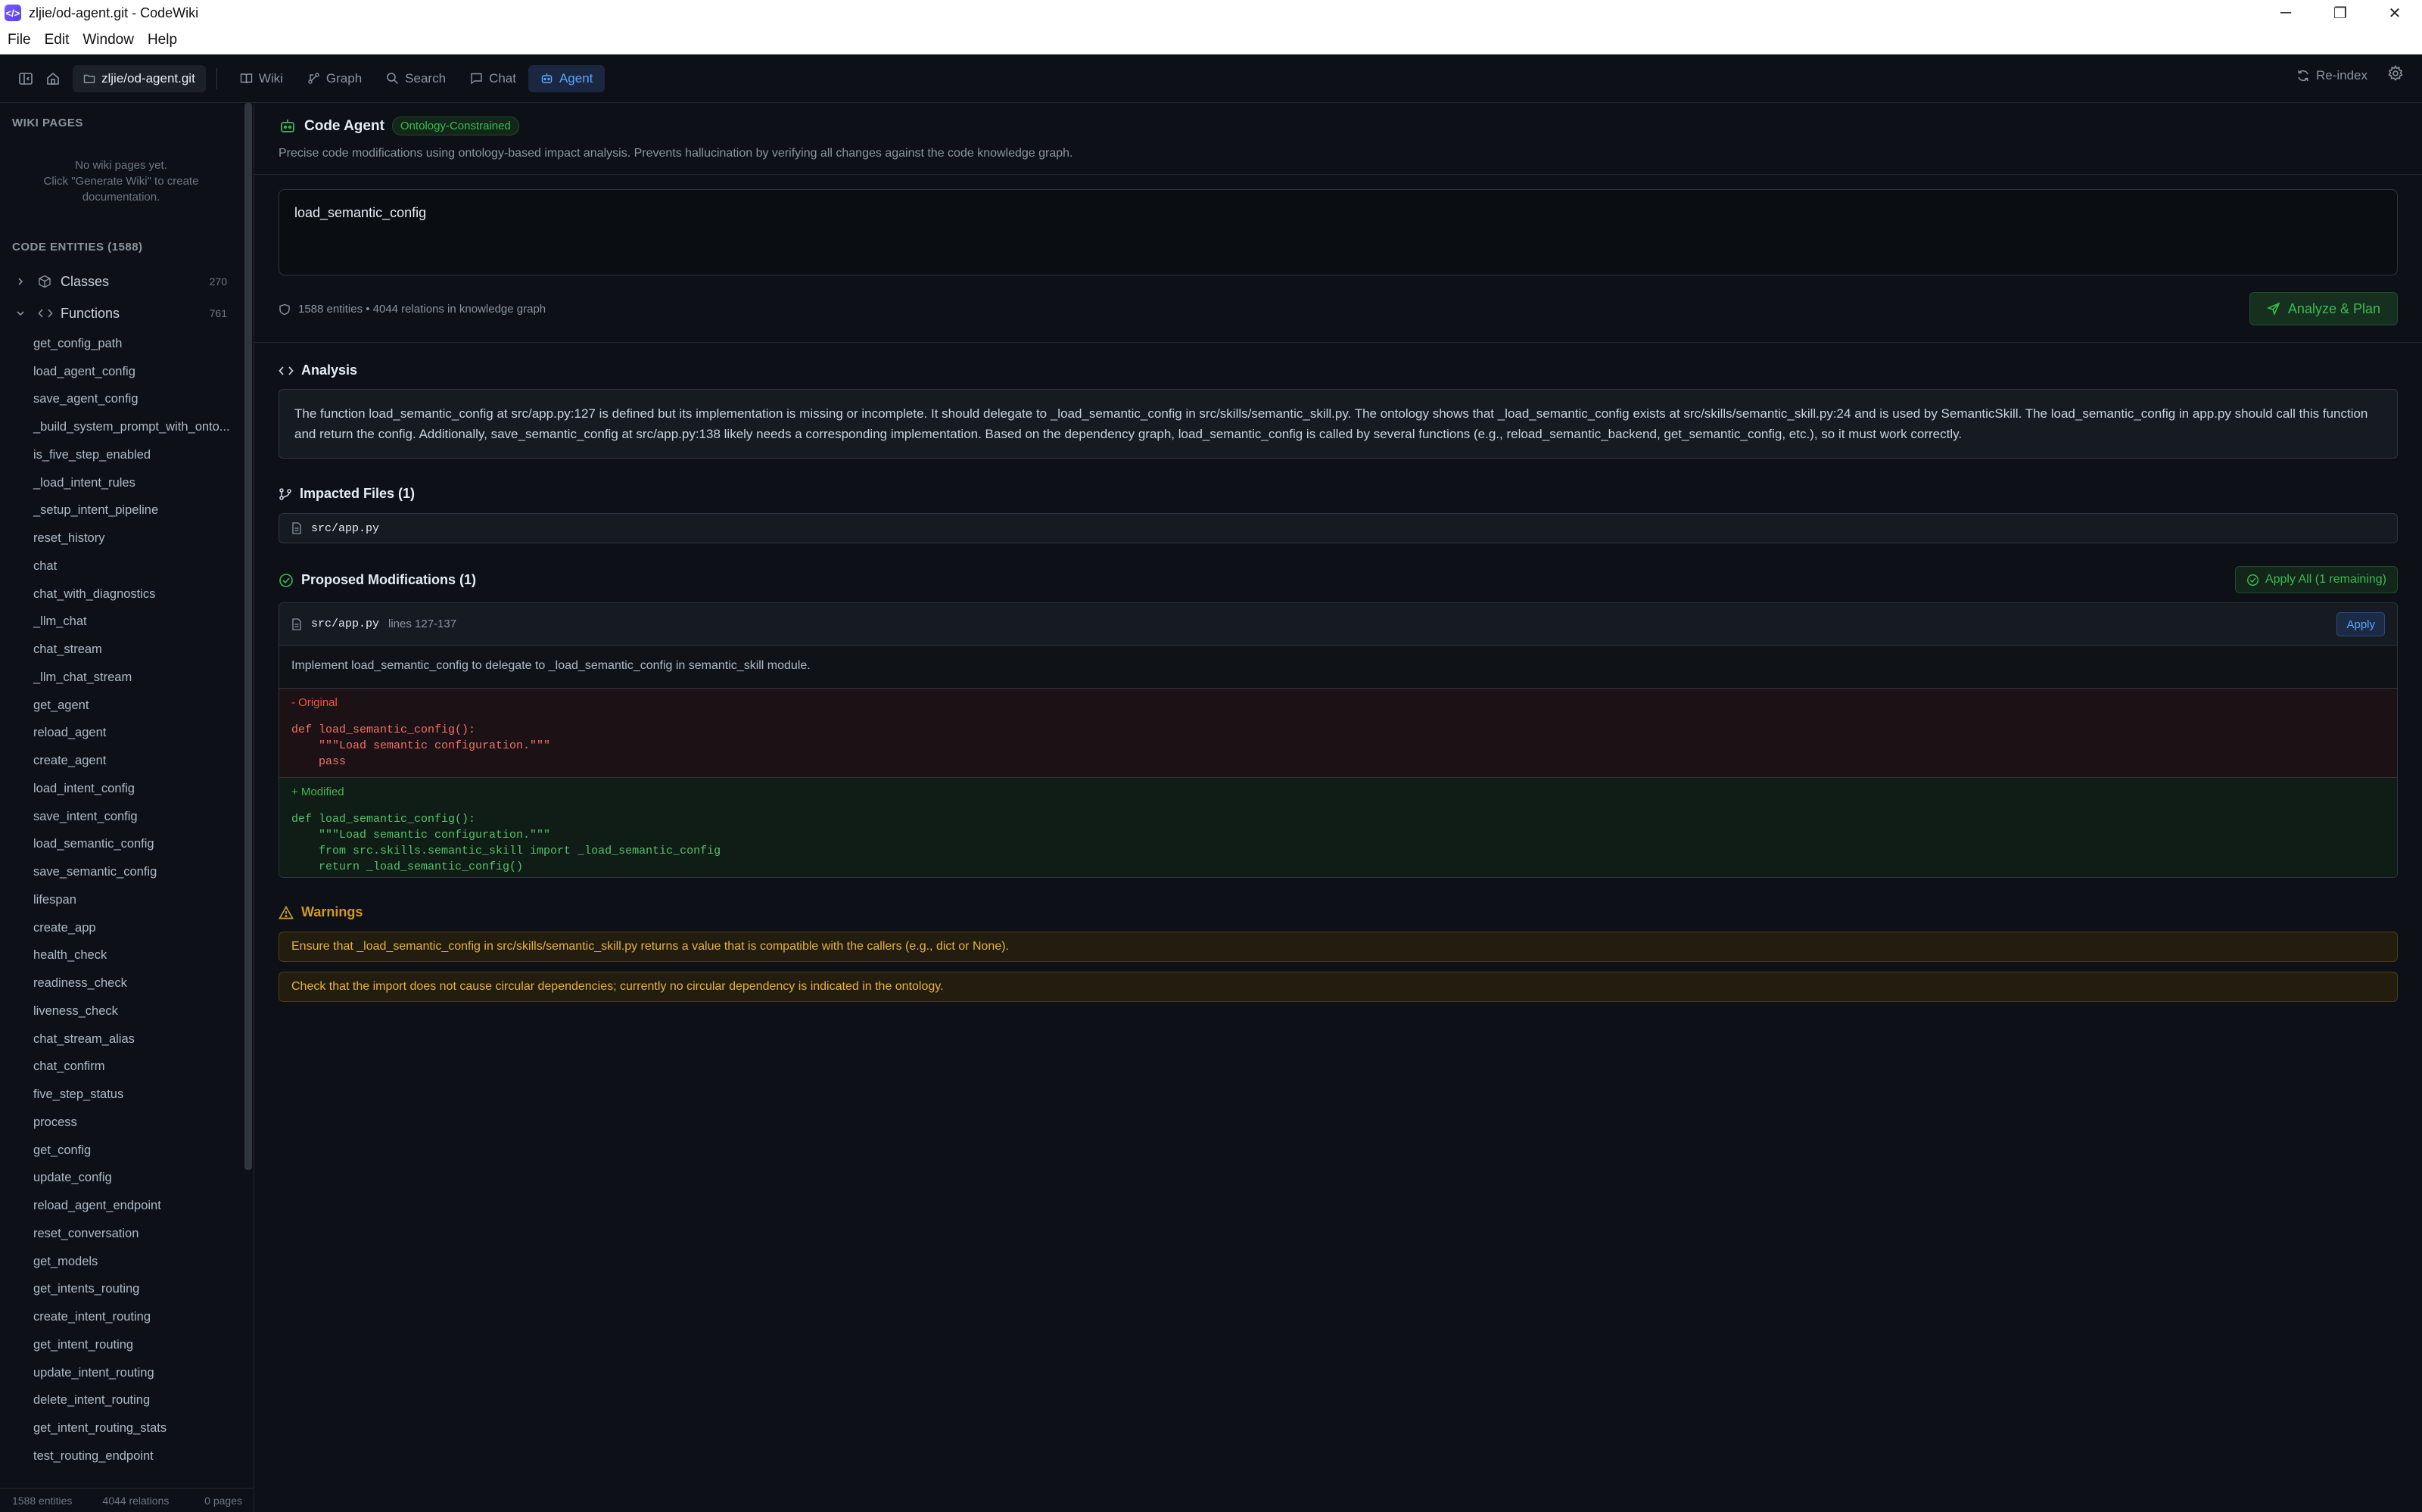 The height and width of the screenshot is (1512, 2422). Describe the element at coordinates (1211, 13) in the screenshot. I see `window-titlebar: </> zljie/od-agent.git - CodeWiki ─ ❐ ✕` at that location.